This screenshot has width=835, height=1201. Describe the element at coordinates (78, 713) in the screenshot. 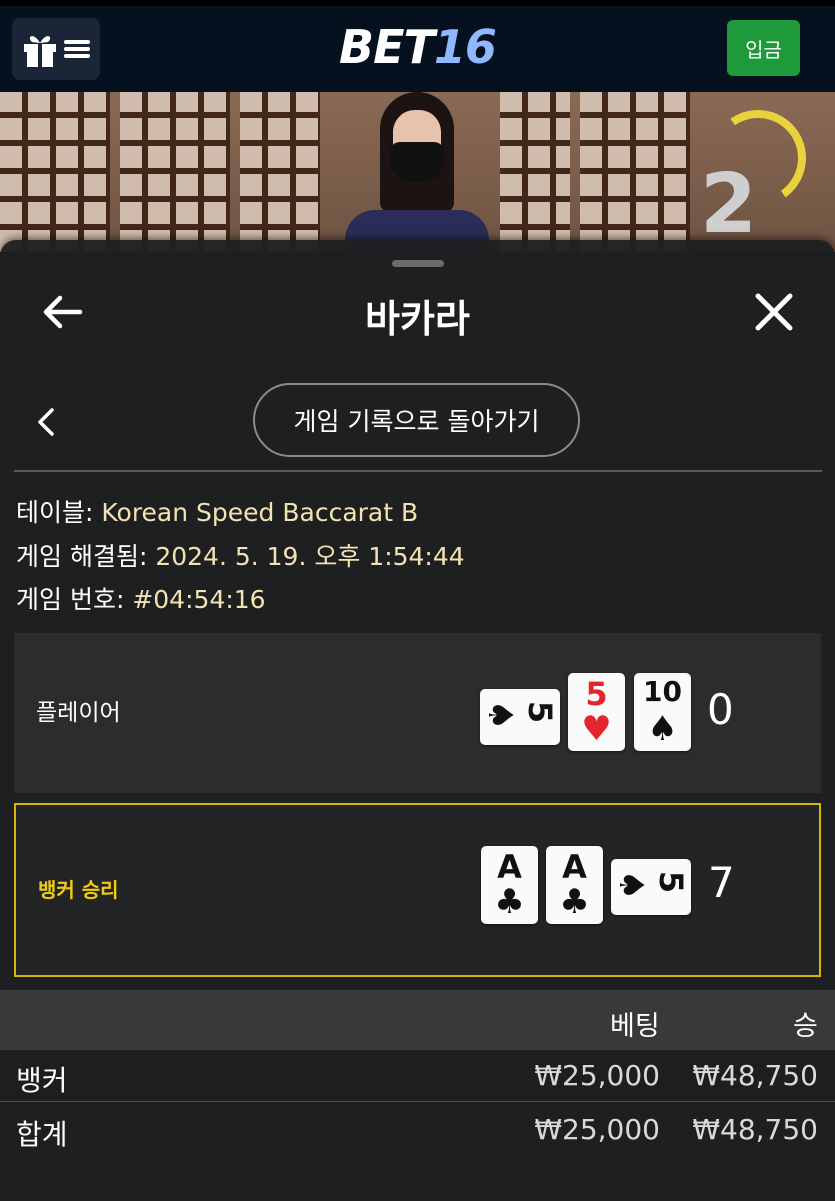

I see `player-label: 플레이어` at that location.